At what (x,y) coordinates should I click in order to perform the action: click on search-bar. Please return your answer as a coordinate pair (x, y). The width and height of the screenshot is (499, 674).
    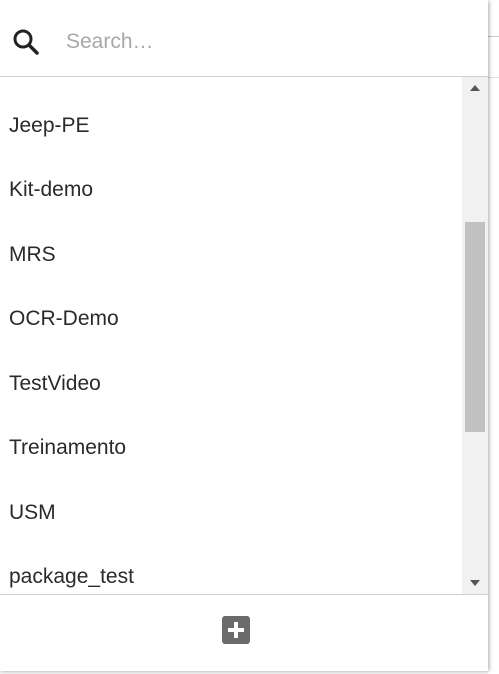
    Looking at the image, I should click on (244, 42).